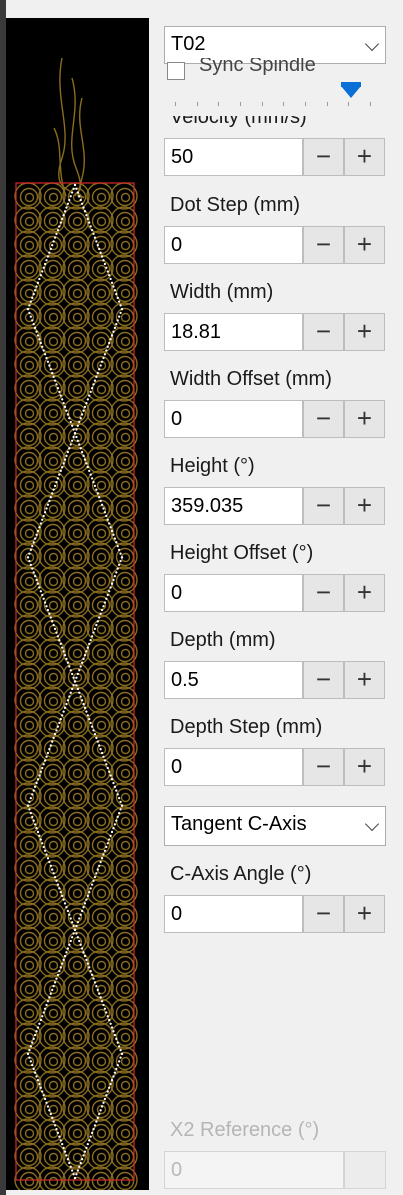 The image size is (403, 1195). What do you see at coordinates (233, 593) in the screenshot?
I see `height-offset-input: 0` at bounding box center [233, 593].